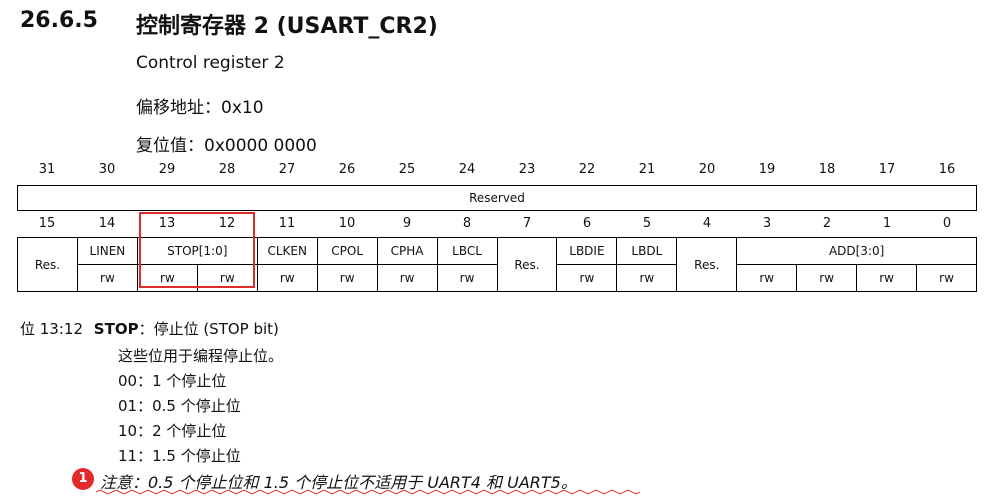 This screenshot has width=996, height=503. What do you see at coordinates (116, 329) in the screenshot?
I see `field-name: STOP` at bounding box center [116, 329].